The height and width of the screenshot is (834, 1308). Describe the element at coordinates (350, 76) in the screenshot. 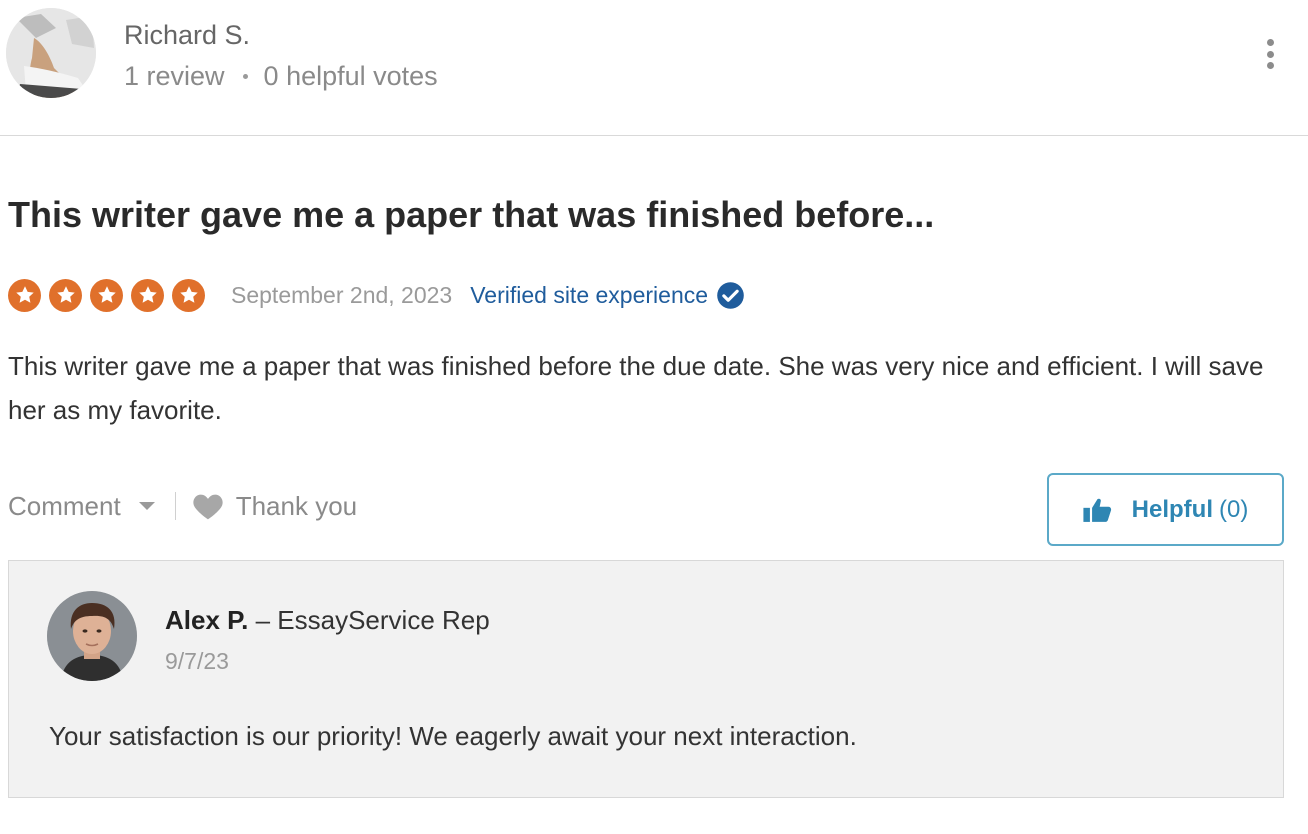

I see `helpful-votes-count: 0 helpful votes` at that location.